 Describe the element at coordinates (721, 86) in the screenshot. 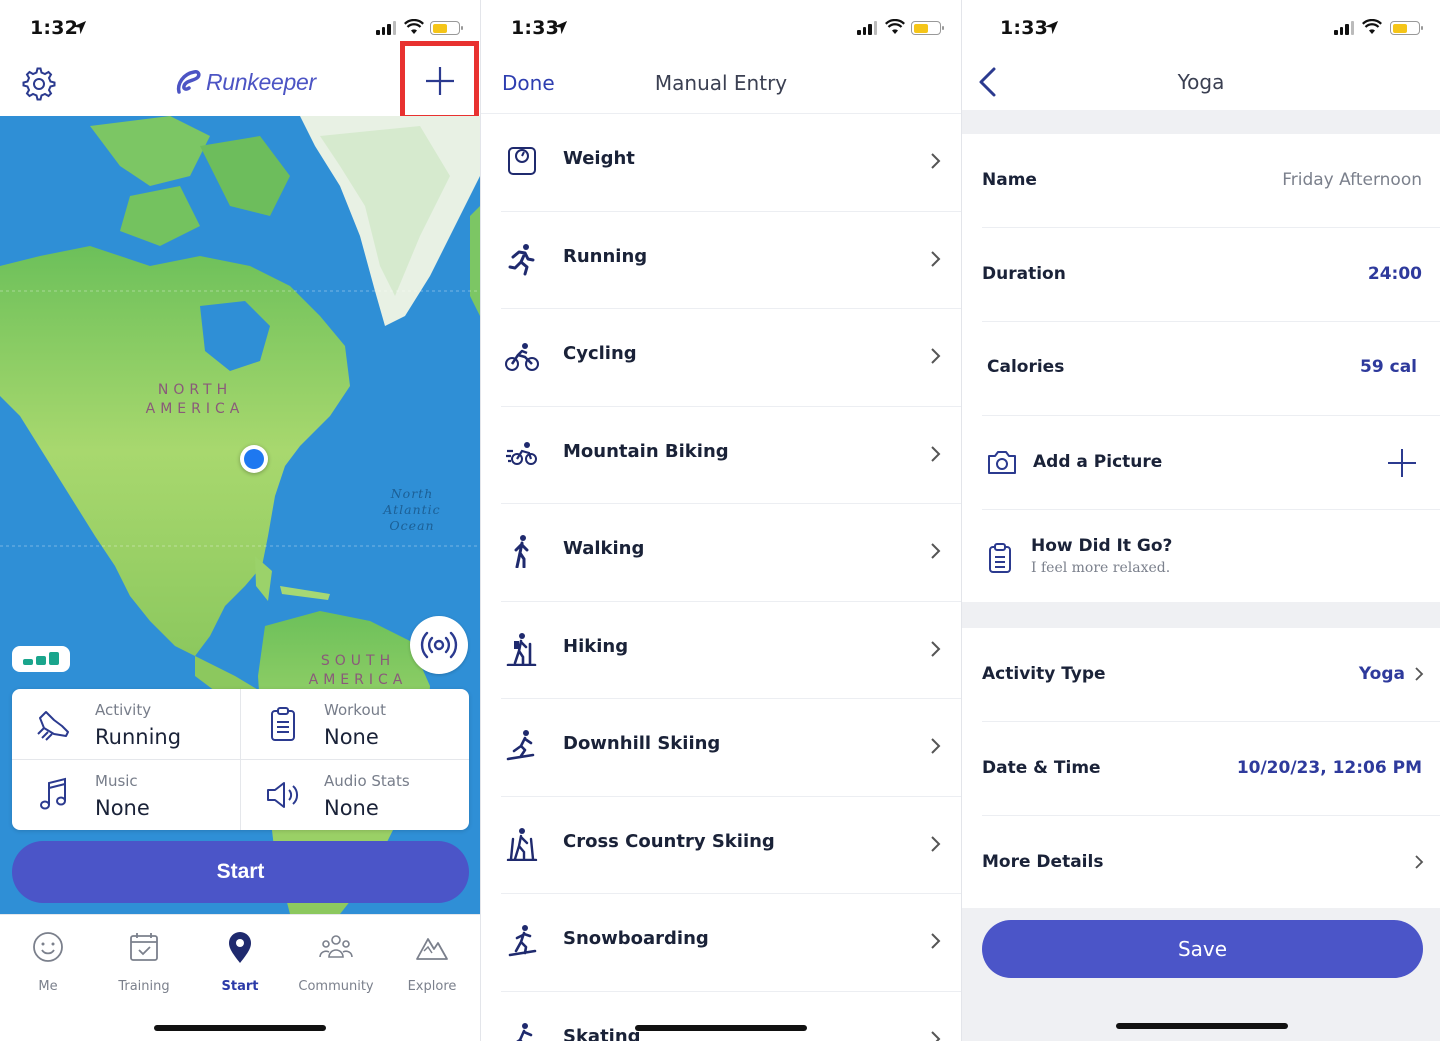

I see `manual-entry-header: Manual Entry Done` at that location.